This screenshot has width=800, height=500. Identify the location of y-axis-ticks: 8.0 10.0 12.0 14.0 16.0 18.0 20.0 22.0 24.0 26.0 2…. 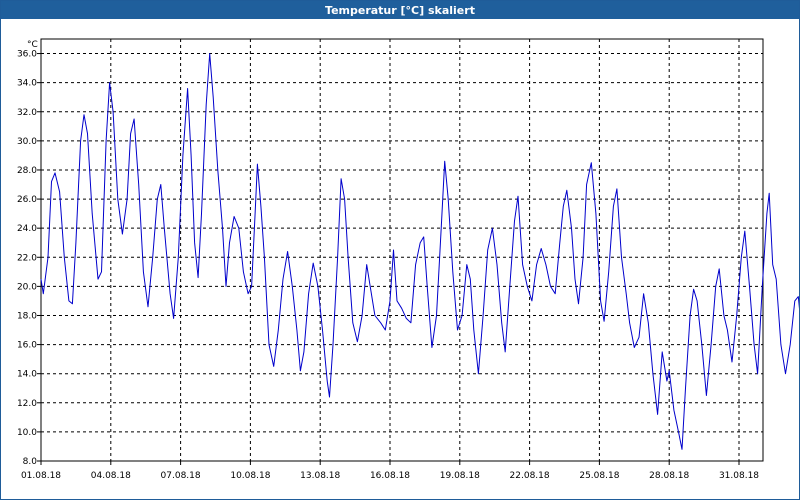
(27, 258).